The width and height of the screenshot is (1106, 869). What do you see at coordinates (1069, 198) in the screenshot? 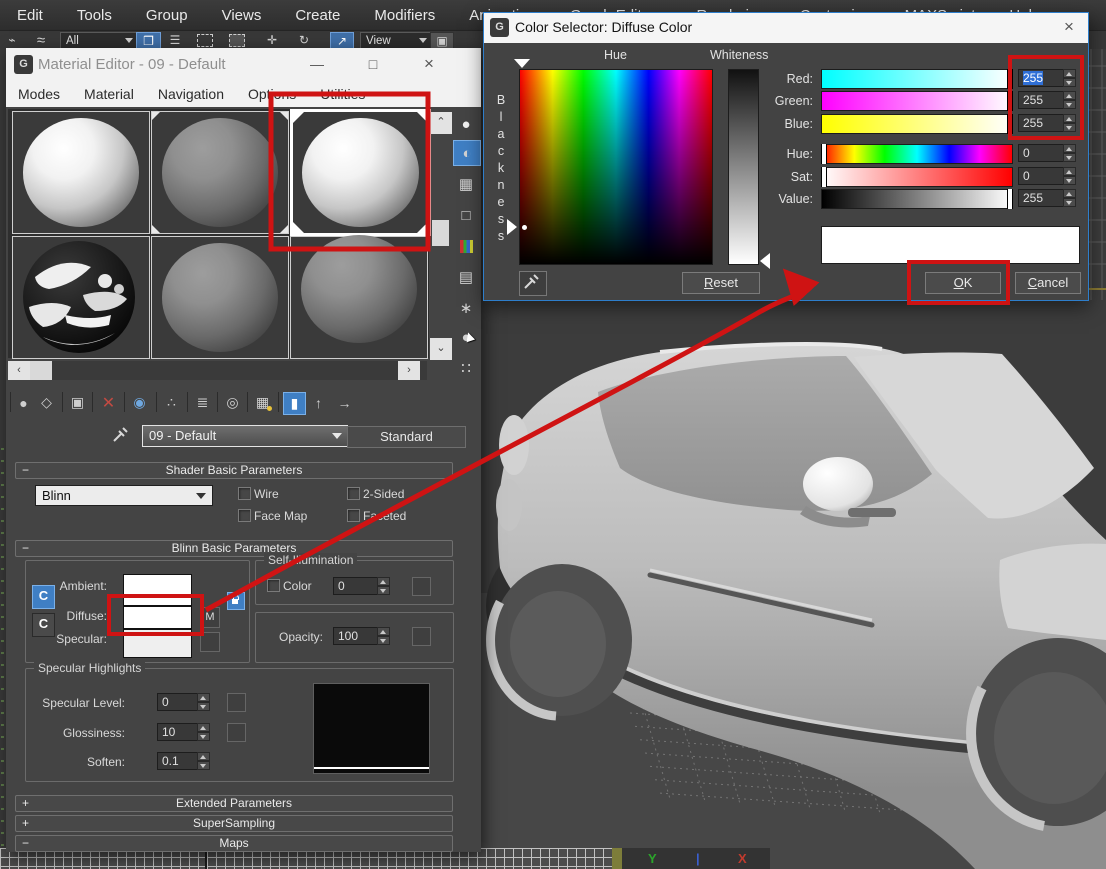
I see `value-spinner` at bounding box center [1069, 198].